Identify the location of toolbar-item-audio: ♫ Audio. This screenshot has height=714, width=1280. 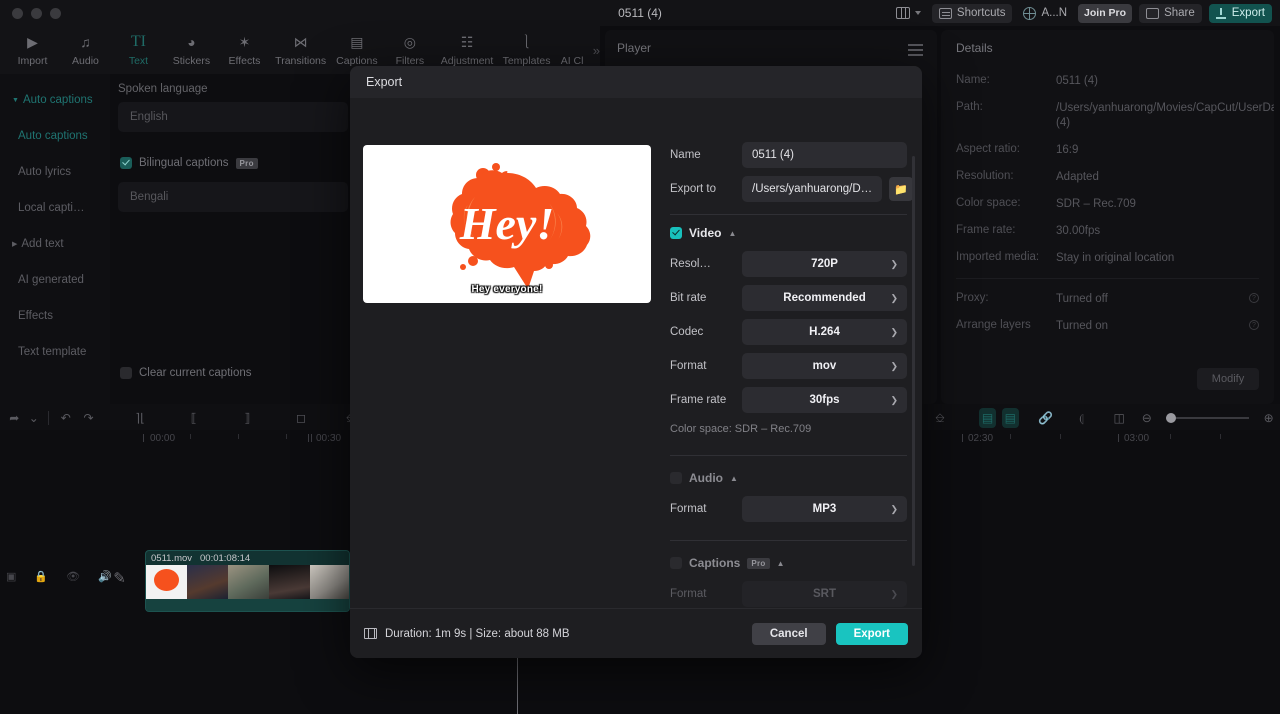
(85, 50).